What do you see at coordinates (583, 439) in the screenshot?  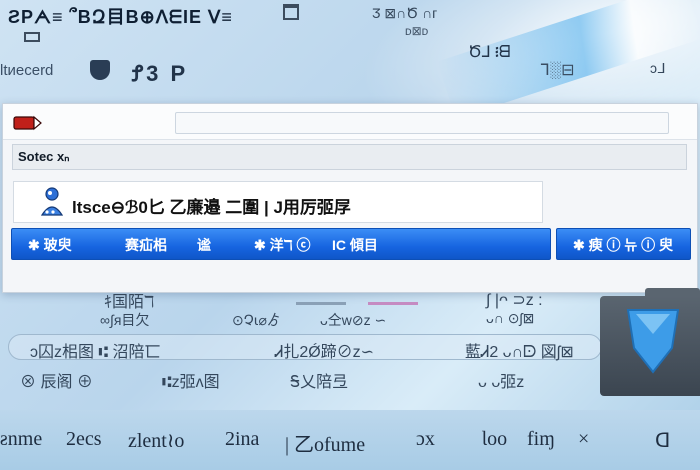 I see `close-icon: ×` at bounding box center [583, 439].